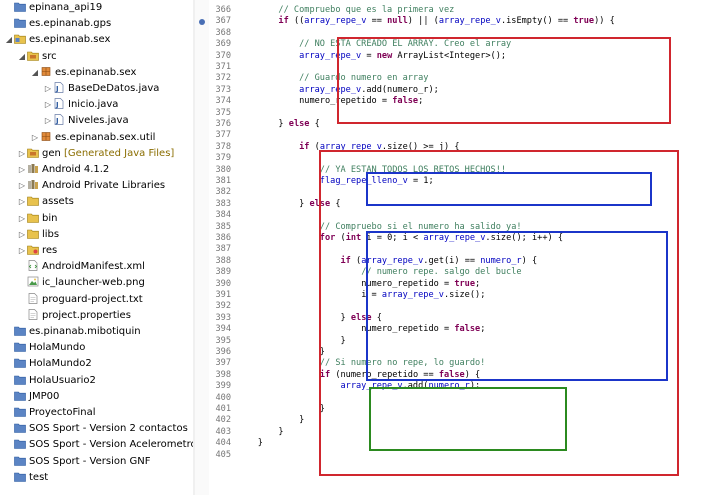  Describe the element at coordinates (57, 24) in the screenshot. I see `tree-item-epinanab-gps: es.epinanab.gps` at that location.